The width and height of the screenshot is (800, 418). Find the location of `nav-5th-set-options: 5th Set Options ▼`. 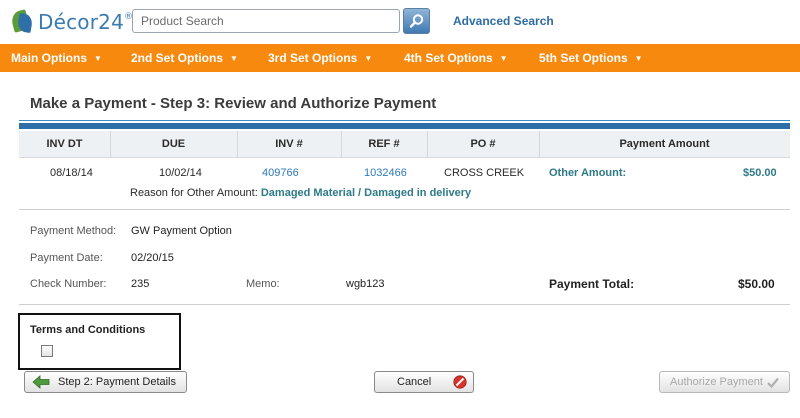

nav-5th-set-options: 5th Set Options ▼ is located at coordinates (591, 58).